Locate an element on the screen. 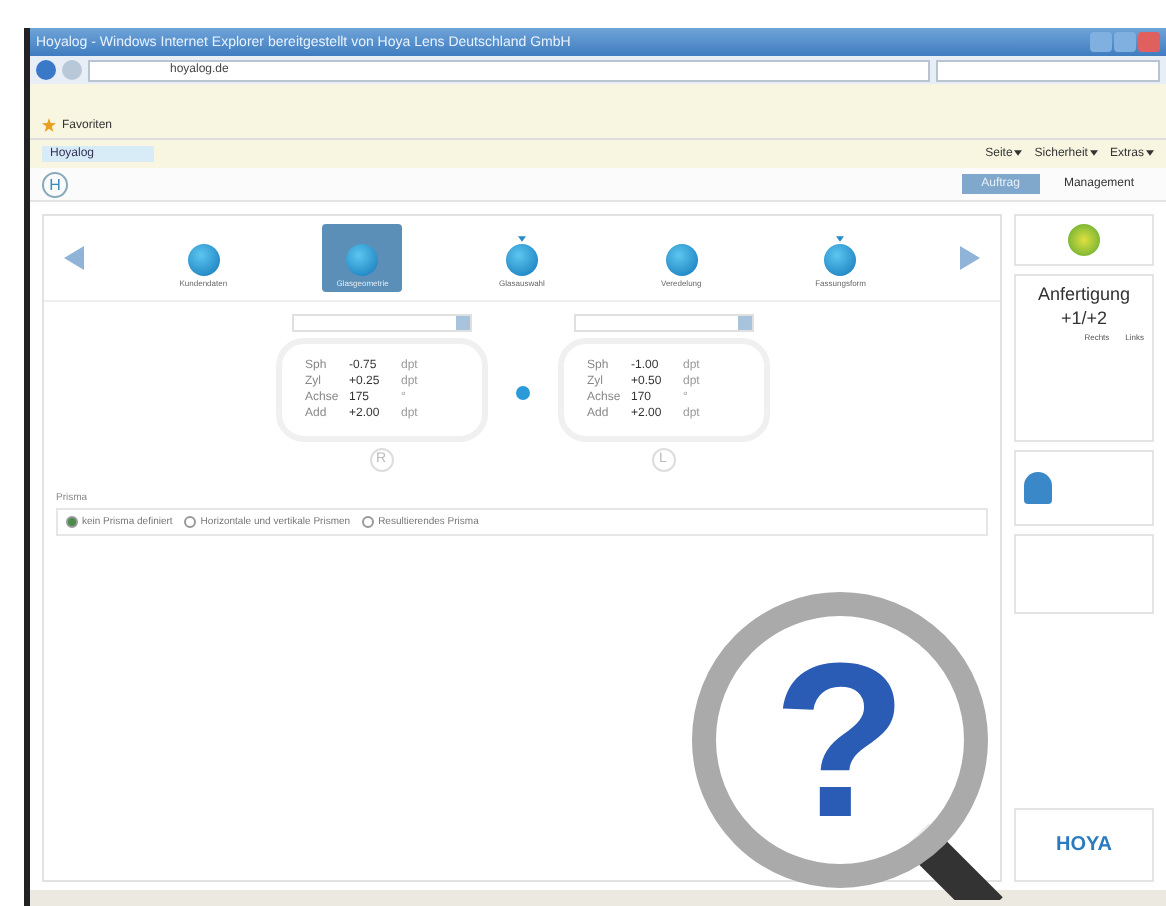 This screenshot has width=1166, height=906. close-button is located at coordinates (1149, 42).